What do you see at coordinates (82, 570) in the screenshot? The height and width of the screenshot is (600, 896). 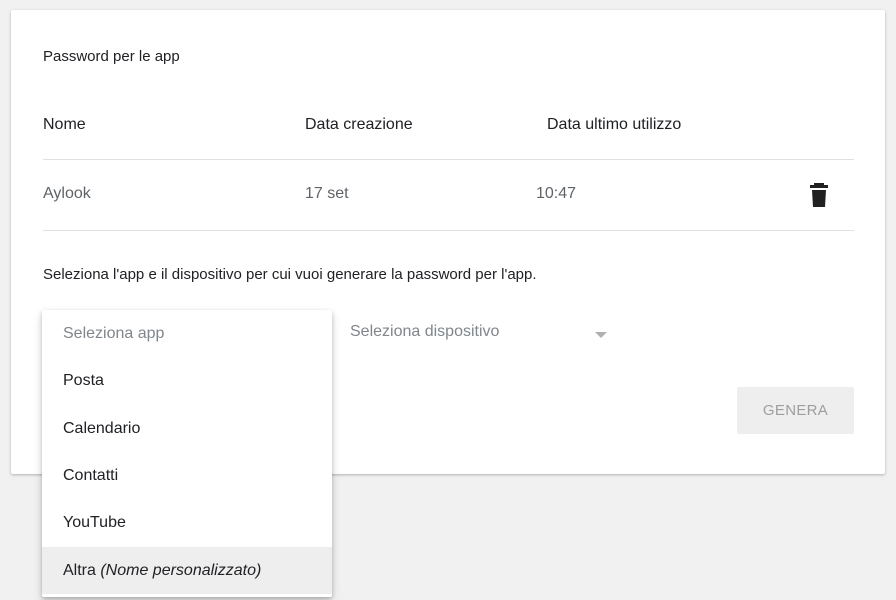 I see `app-option-altra-label: Altra` at bounding box center [82, 570].